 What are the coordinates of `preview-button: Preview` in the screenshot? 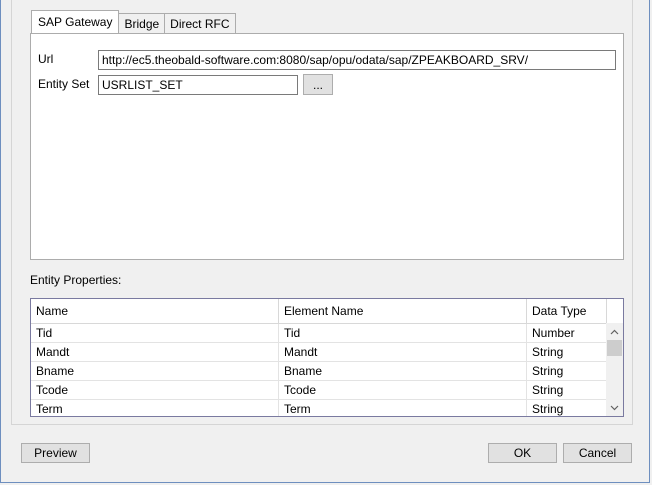 It's located at (55, 453).